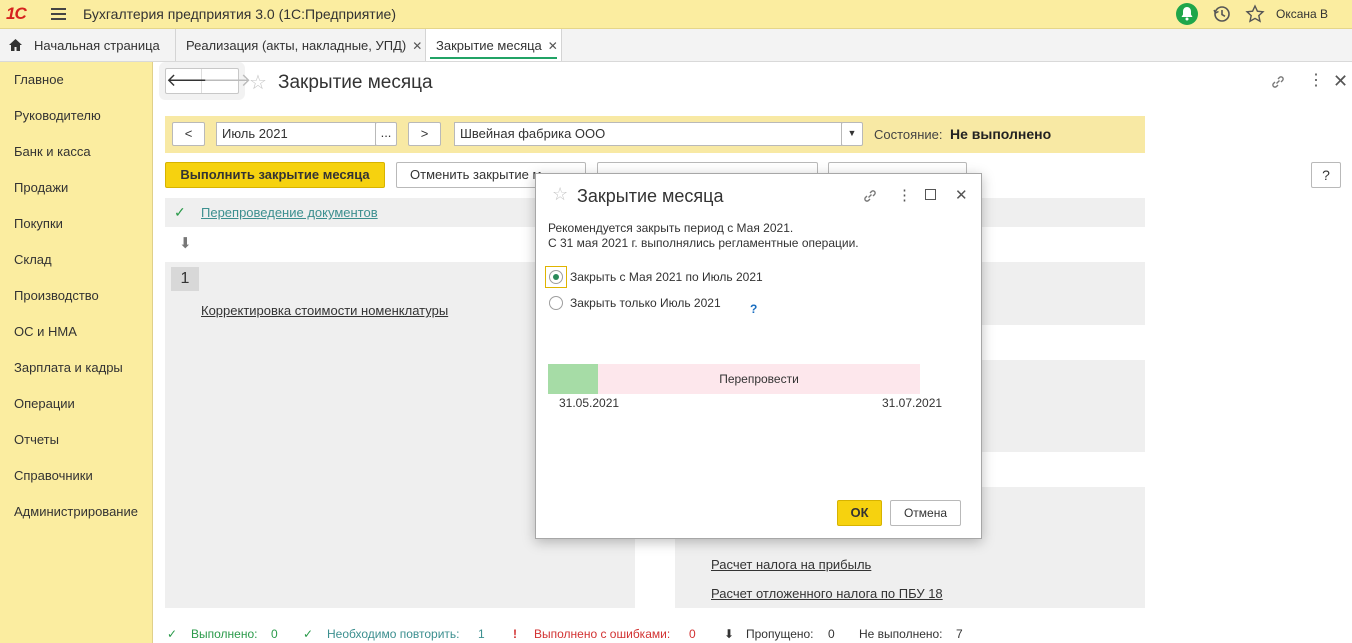 This screenshot has width=1352, height=643. I want to click on tab-month-close: Закрытие месяца ✕, so click(494, 45).